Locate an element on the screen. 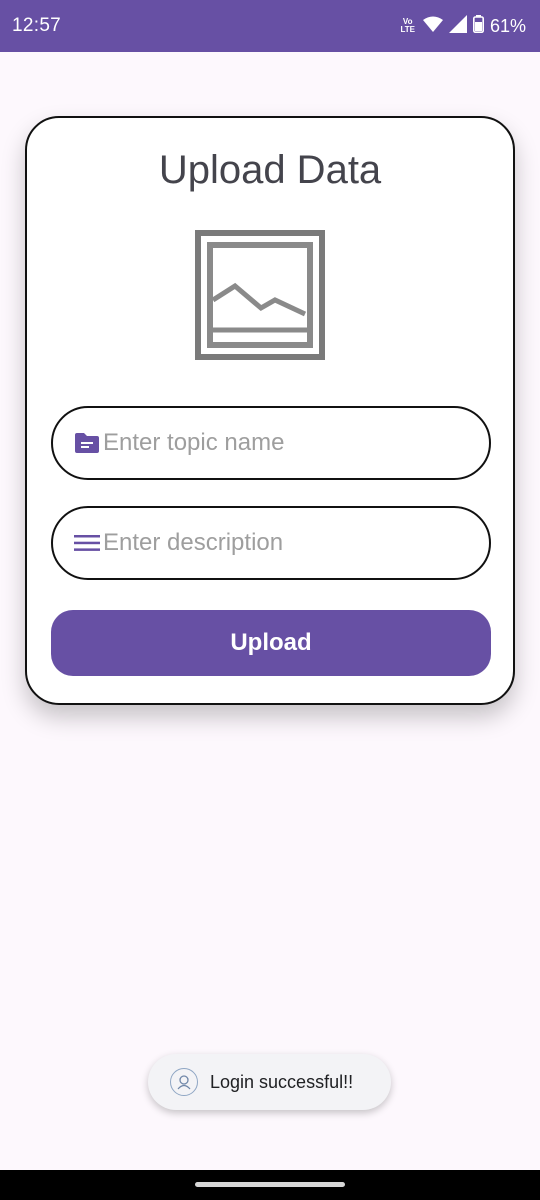 The width and height of the screenshot is (540, 1200). app-logo-icon is located at coordinates (184, 1082).